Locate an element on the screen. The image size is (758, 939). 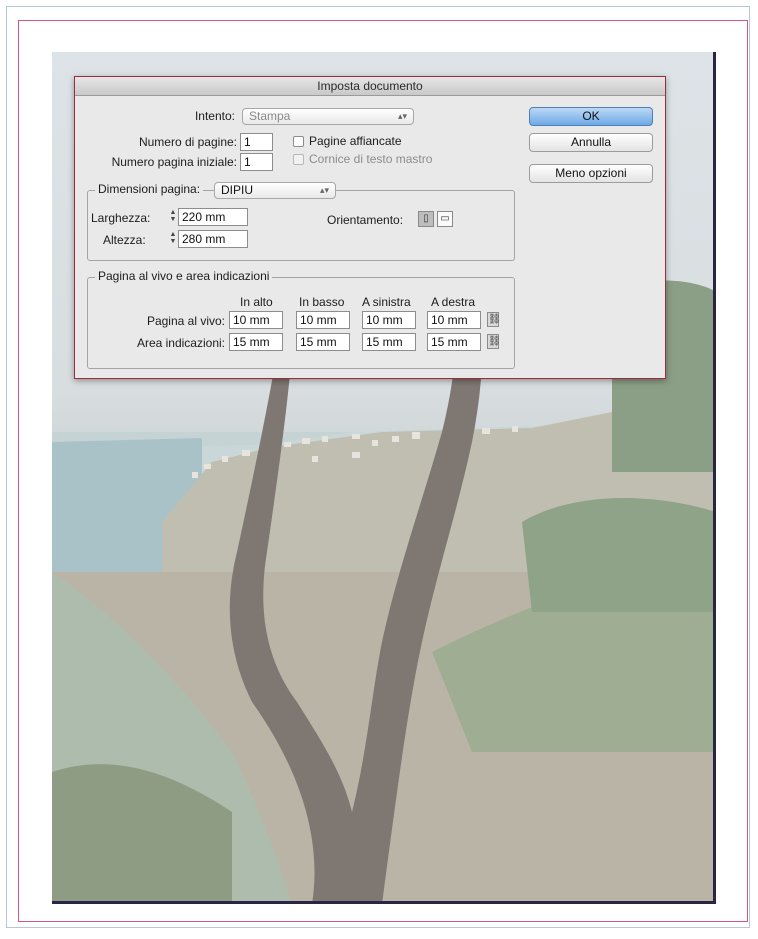
slug-link-icon: ⛓ is located at coordinates (494, 341).